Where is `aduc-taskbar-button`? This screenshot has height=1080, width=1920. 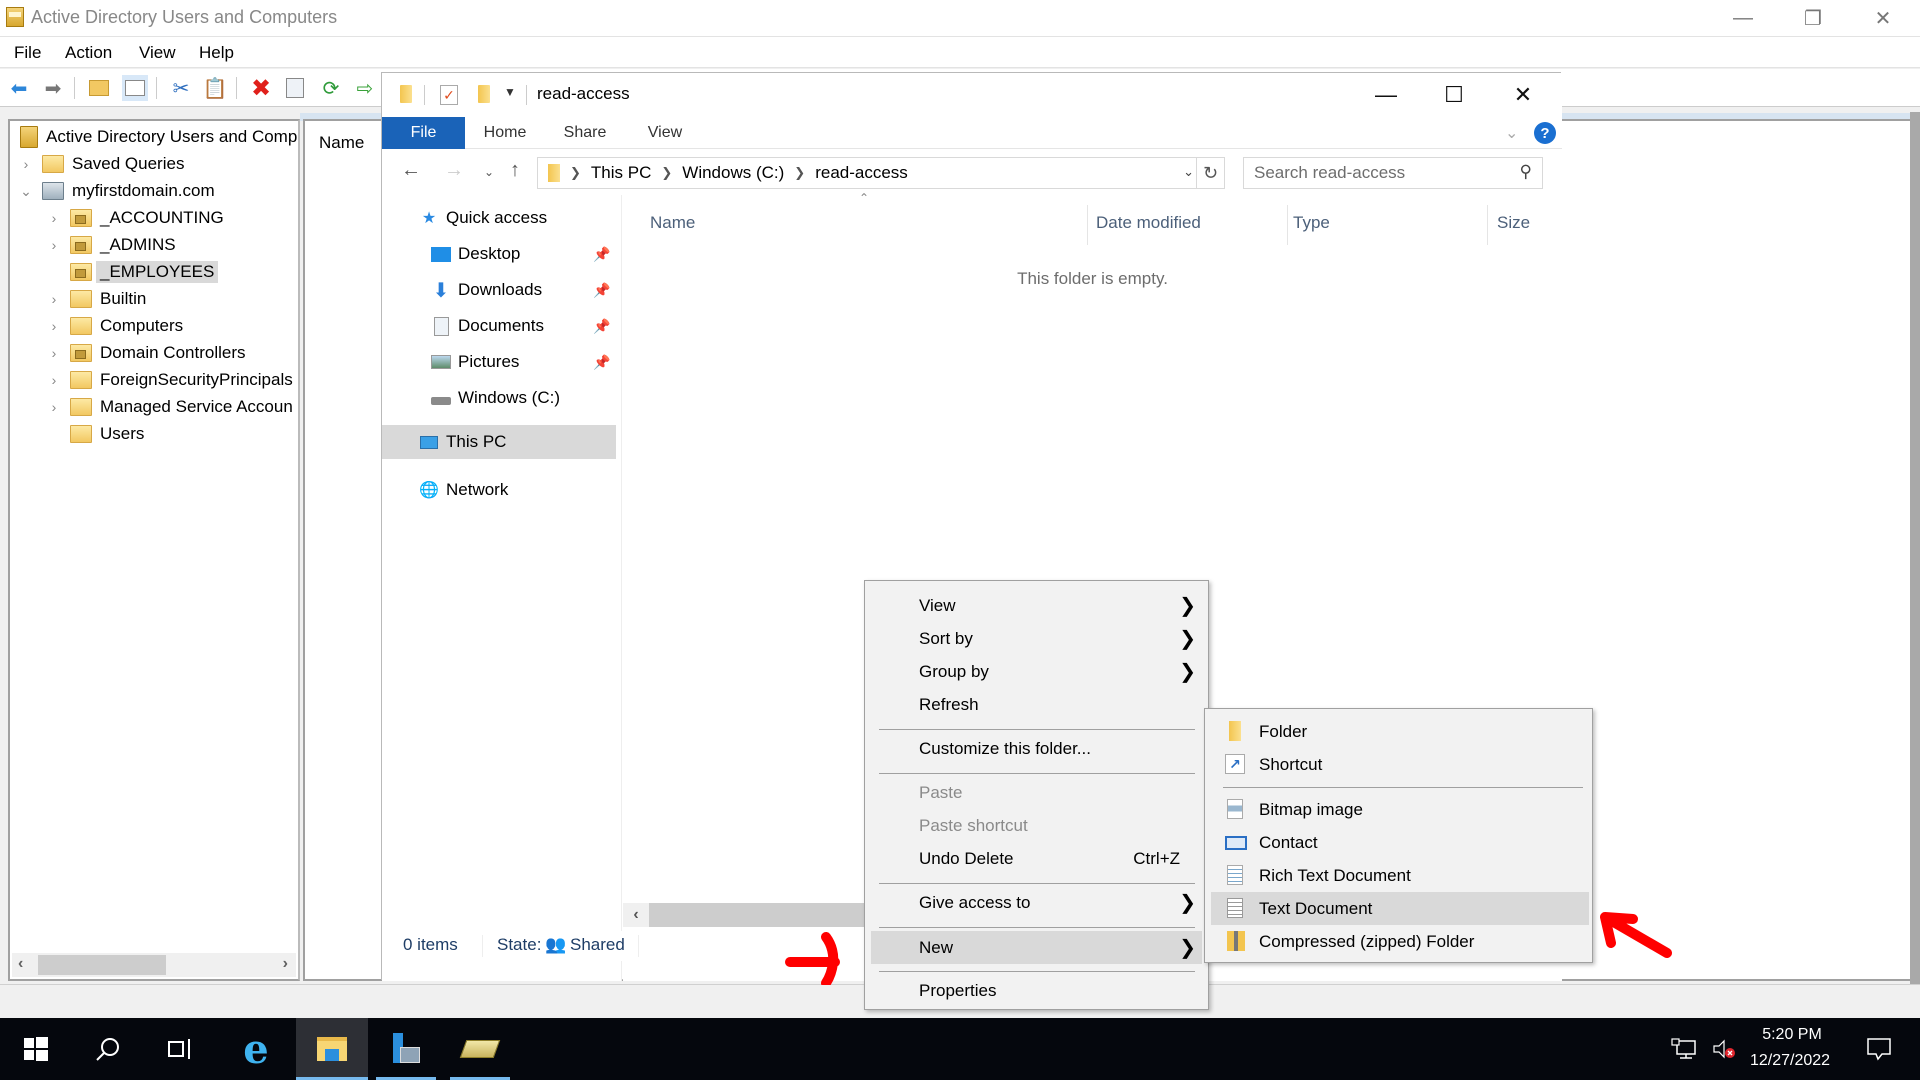 aduc-taskbar-button is located at coordinates (480, 1049).